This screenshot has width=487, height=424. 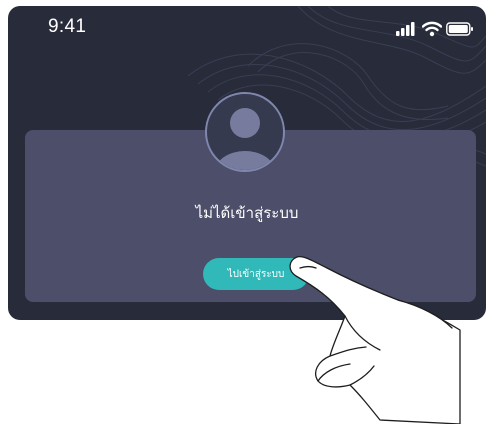 I want to click on cellular-signal-icon, so click(x=405, y=29).